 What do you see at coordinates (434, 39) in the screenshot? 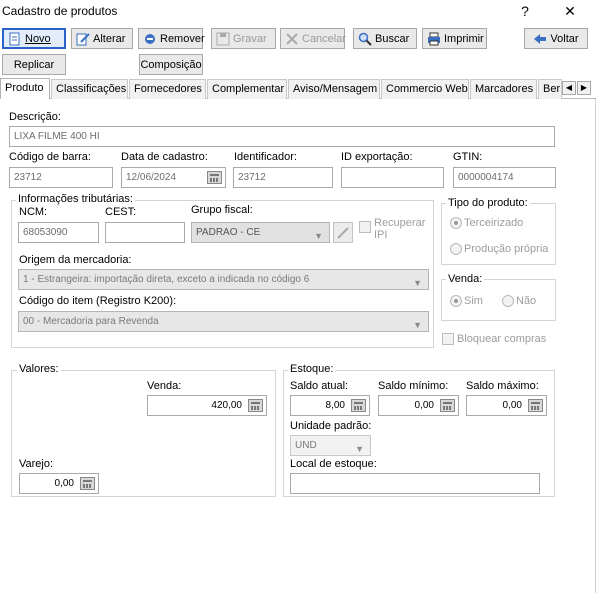
I see `print-icon` at bounding box center [434, 39].